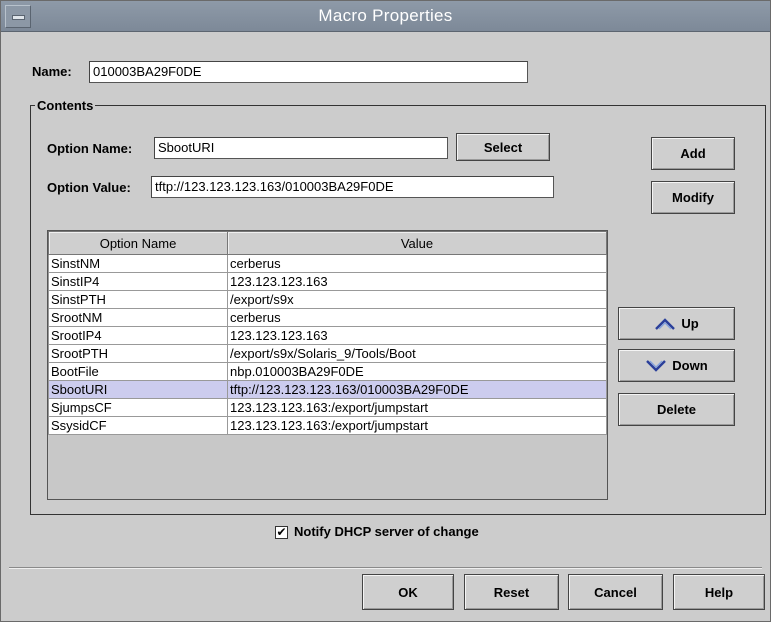 The height and width of the screenshot is (622, 771). What do you see at coordinates (138, 335) in the screenshot?
I see `option-name-cell: SrootIP4` at bounding box center [138, 335].